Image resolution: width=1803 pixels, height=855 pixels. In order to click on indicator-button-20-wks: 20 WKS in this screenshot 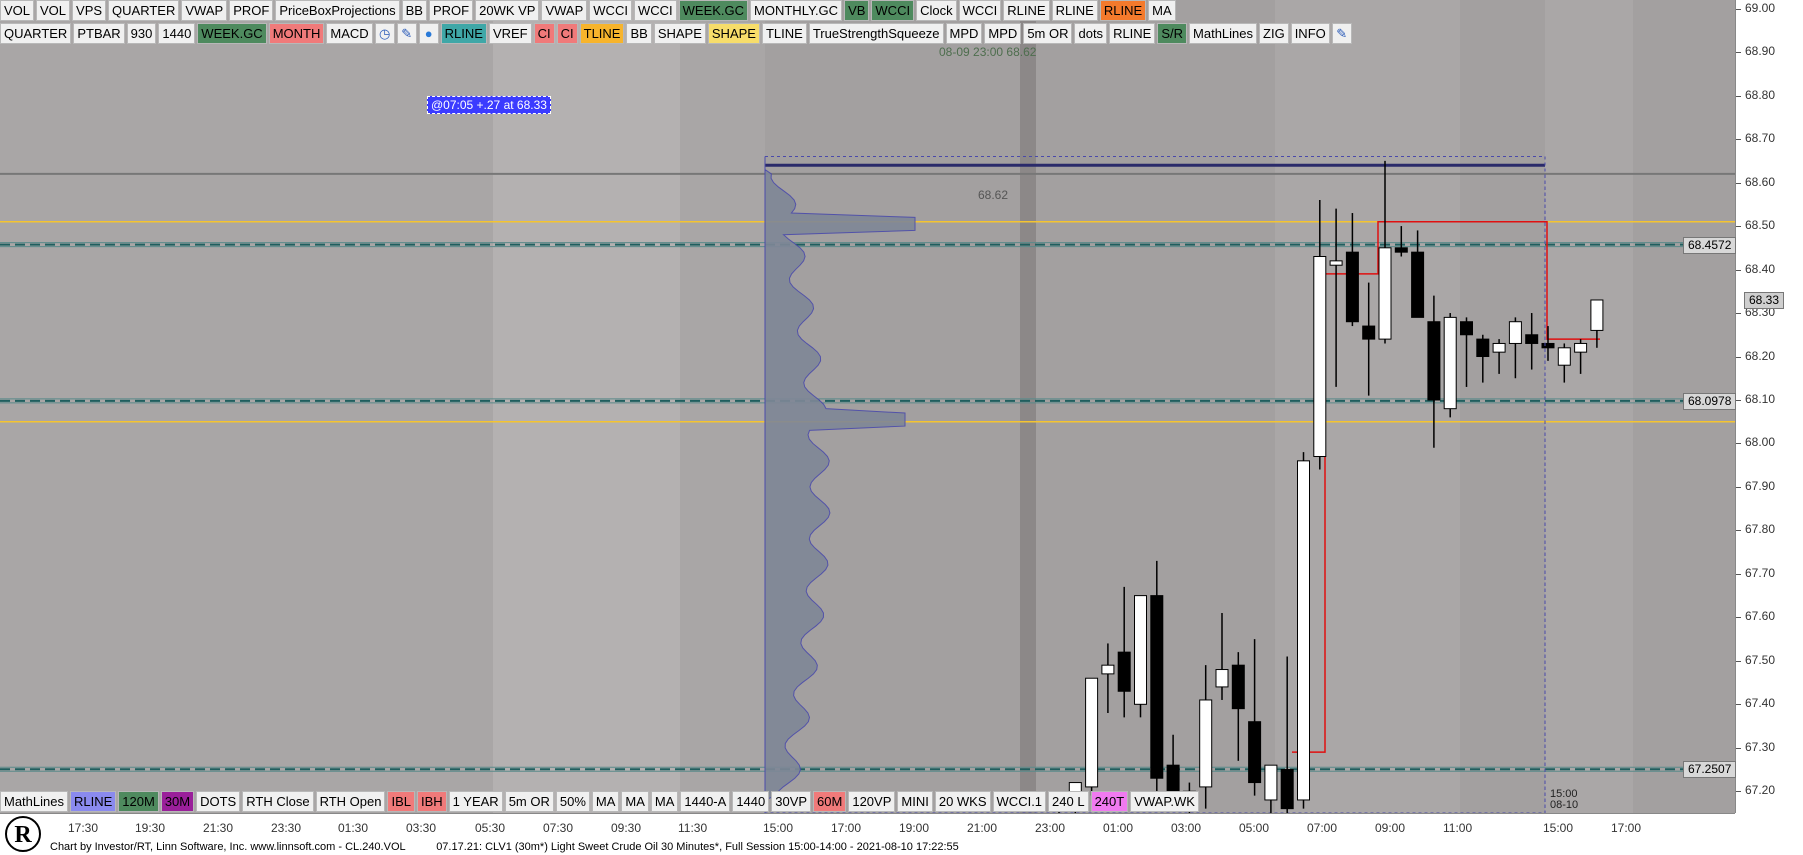, I will do `click(962, 801)`.